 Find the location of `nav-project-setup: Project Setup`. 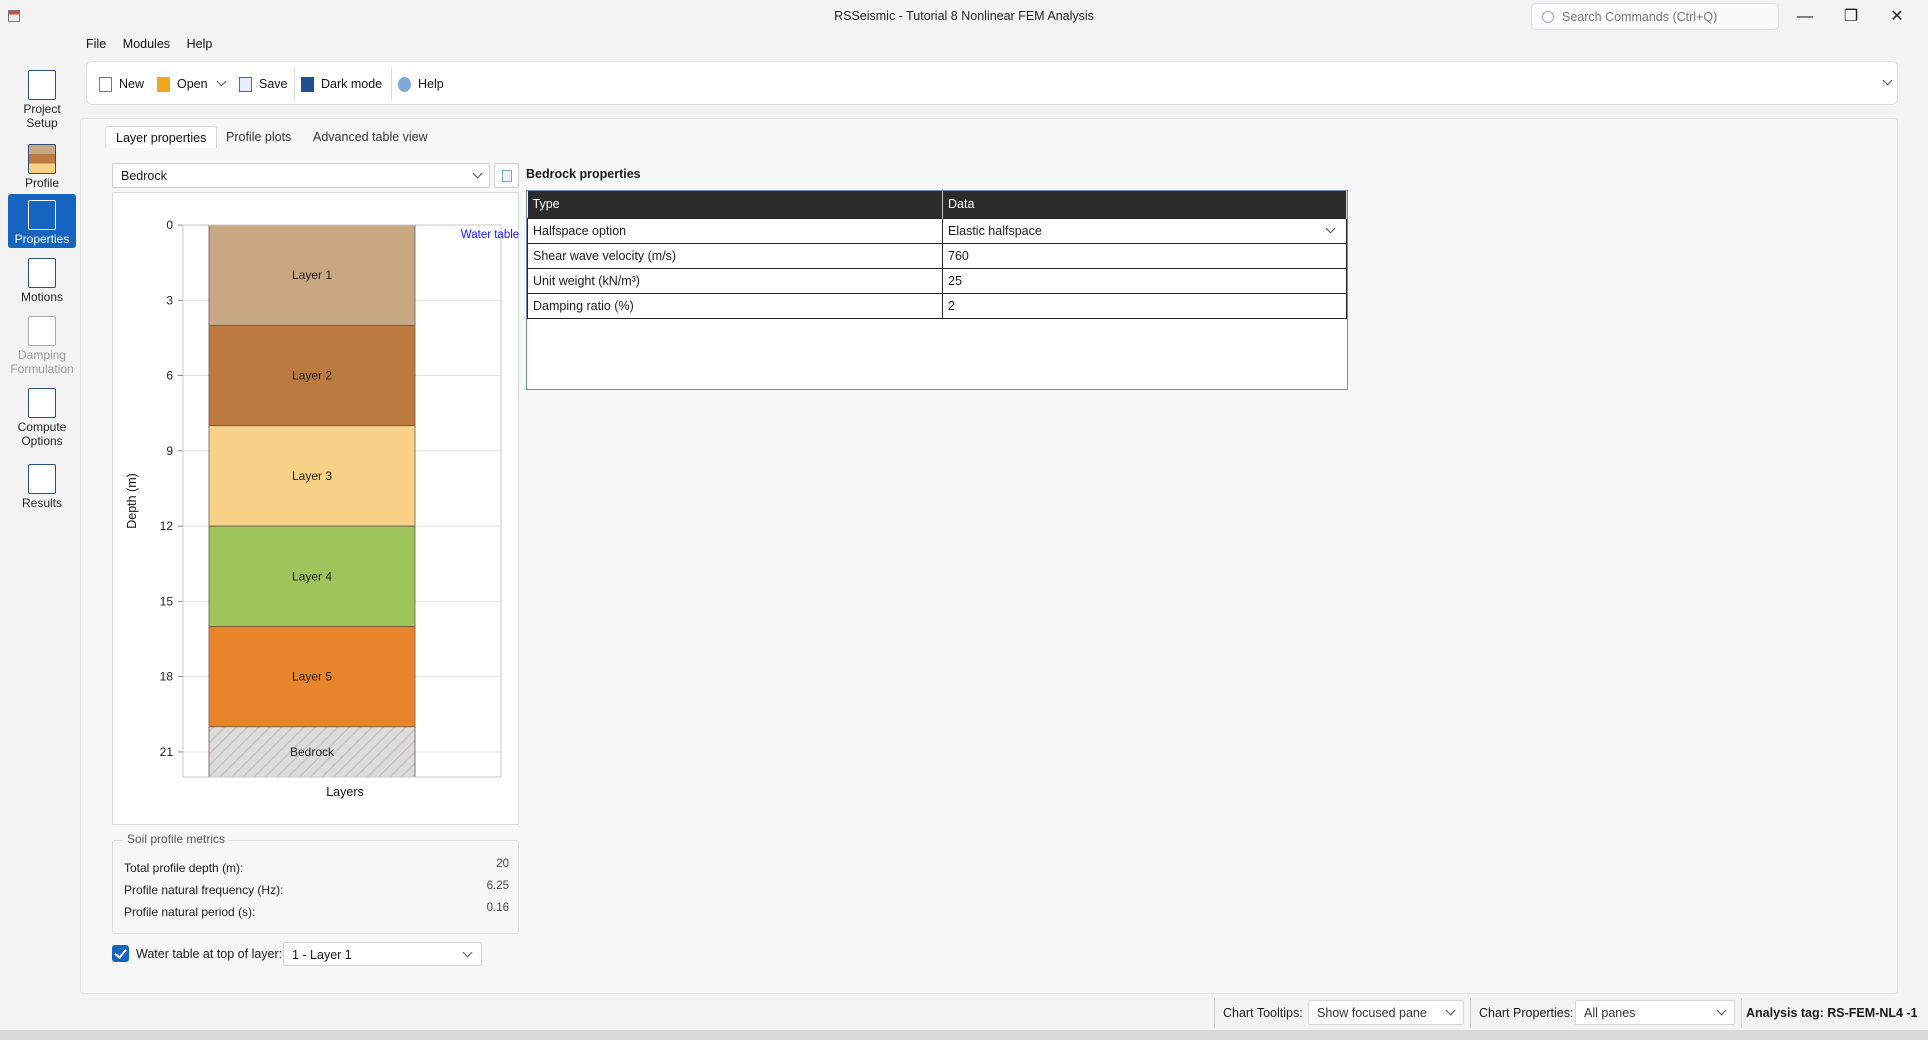

nav-project-setup: Project Setup is located at coordinates (42, 99).